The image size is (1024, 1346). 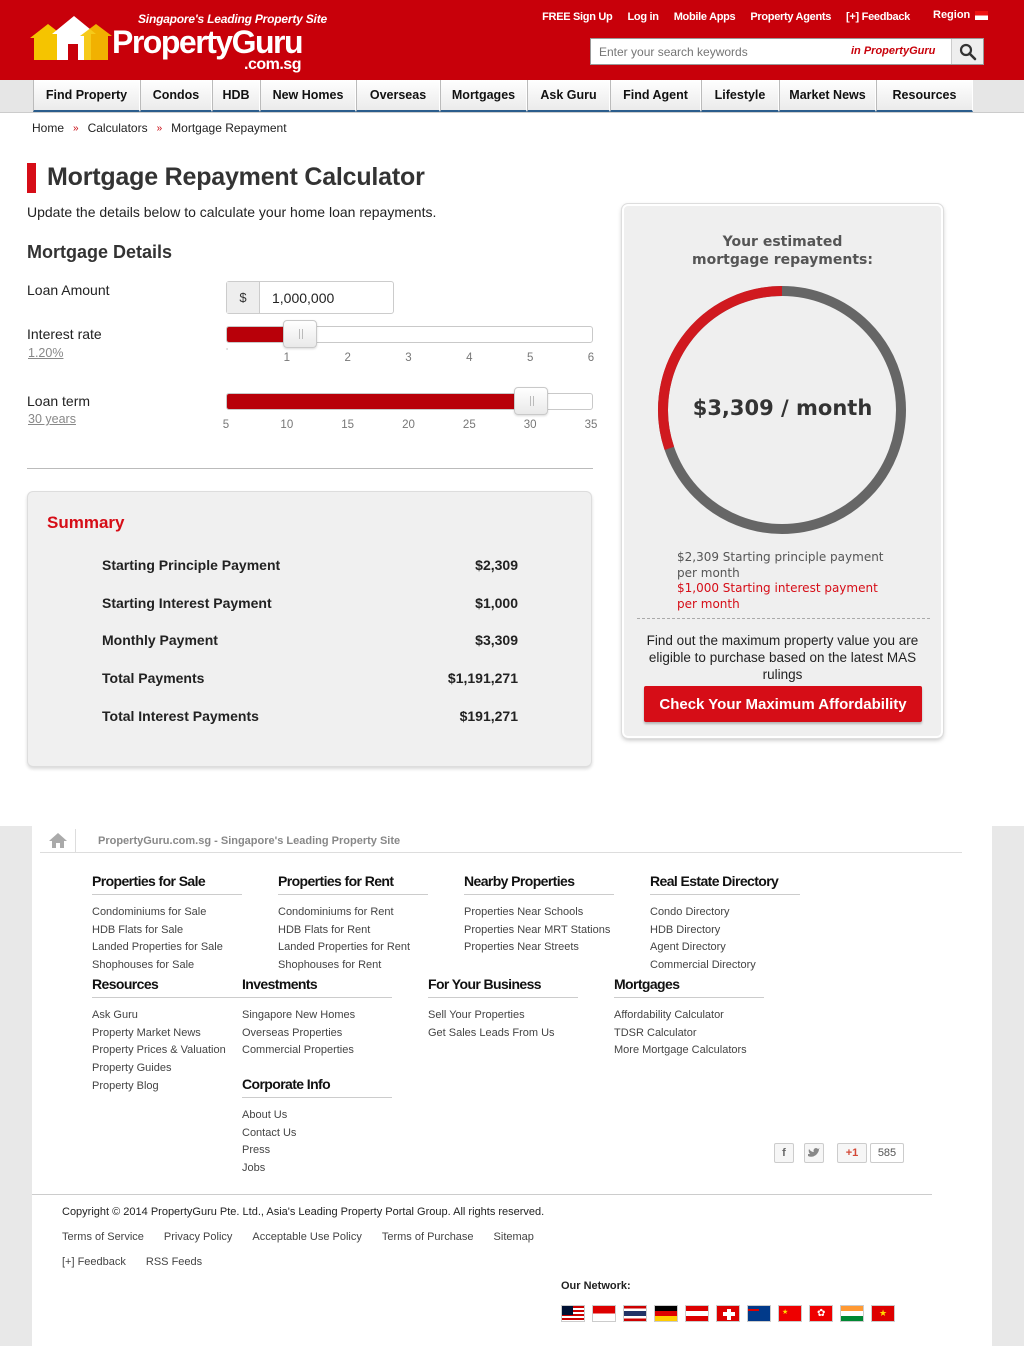 I want to click on loan-term-value: 30 years, so click(x=52, y=419).